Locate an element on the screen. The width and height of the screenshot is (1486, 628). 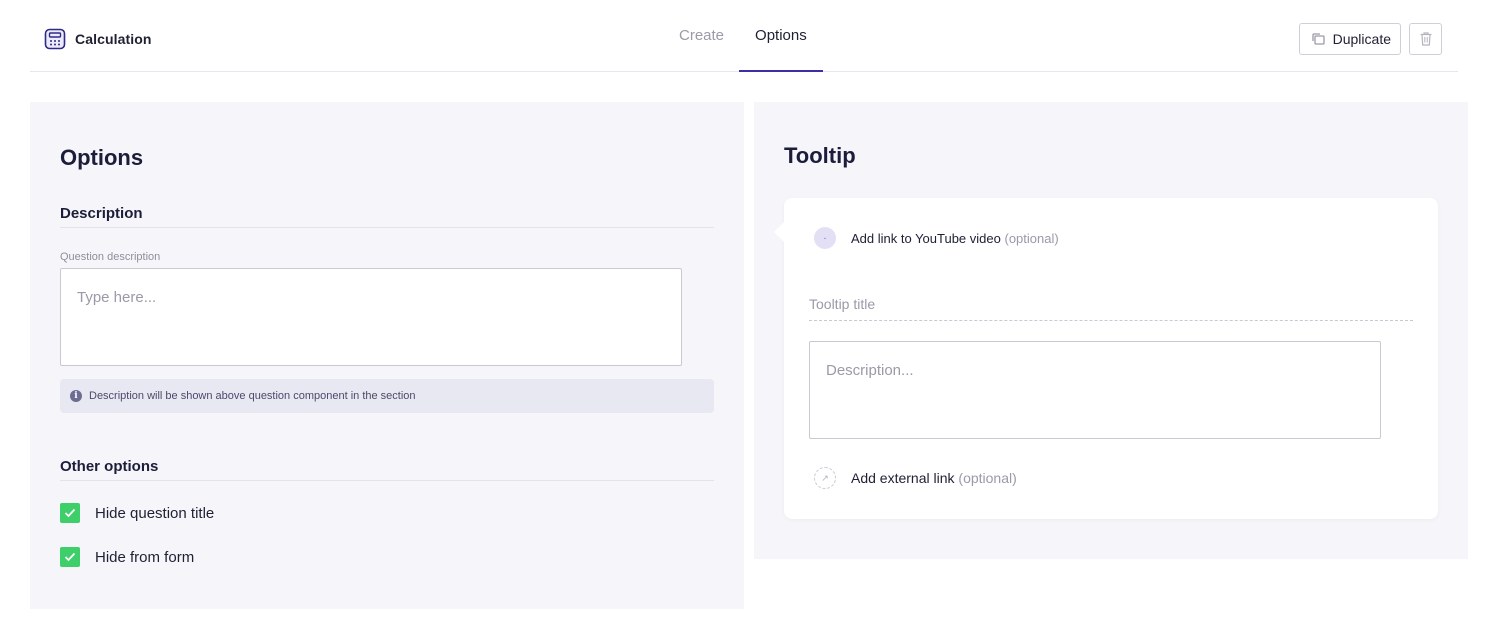
top-header: Calculation Create Options Duplicate is located at coordinates (744, 36).